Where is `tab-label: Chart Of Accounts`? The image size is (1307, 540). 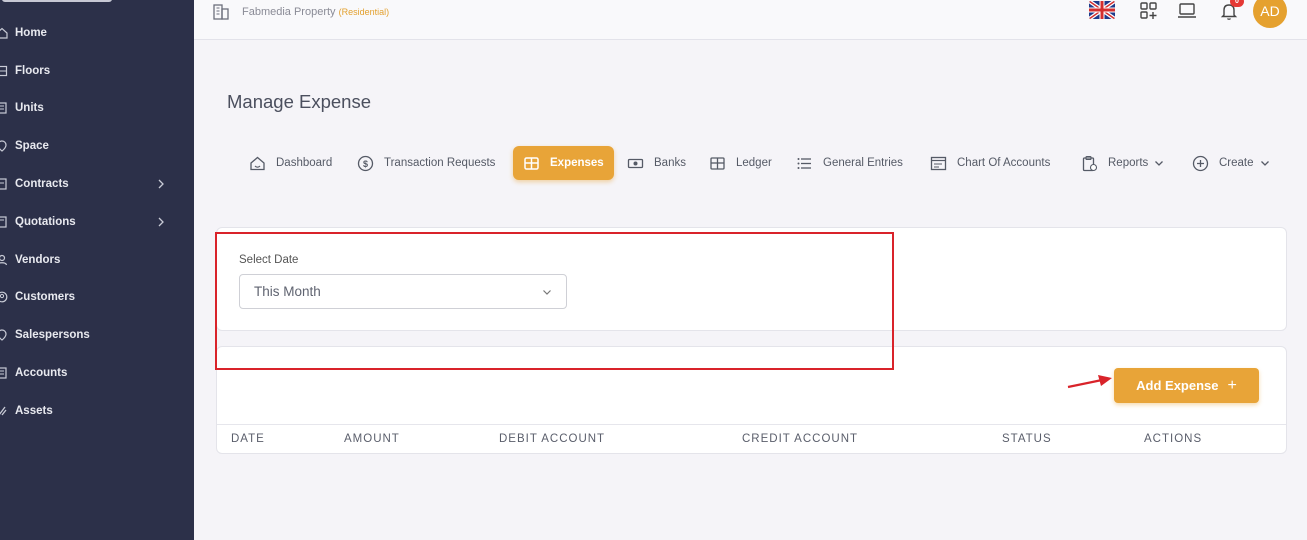 tab-label: Chart Of Accounts is located at coordinates (1004, 163).